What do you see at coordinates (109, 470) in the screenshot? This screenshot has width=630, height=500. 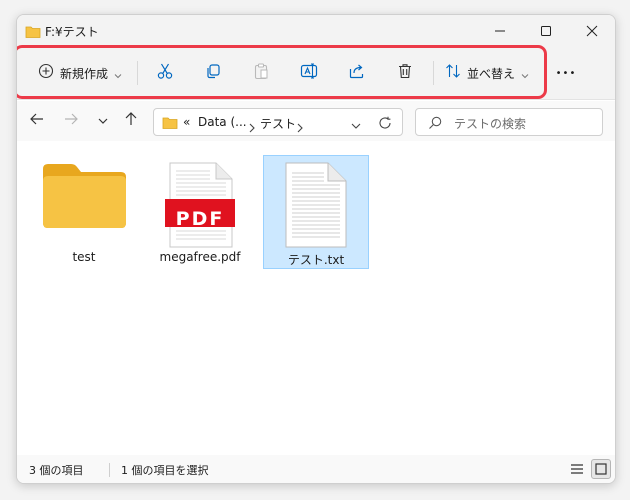 I see `status-separator` at bounding box center [109, 470].